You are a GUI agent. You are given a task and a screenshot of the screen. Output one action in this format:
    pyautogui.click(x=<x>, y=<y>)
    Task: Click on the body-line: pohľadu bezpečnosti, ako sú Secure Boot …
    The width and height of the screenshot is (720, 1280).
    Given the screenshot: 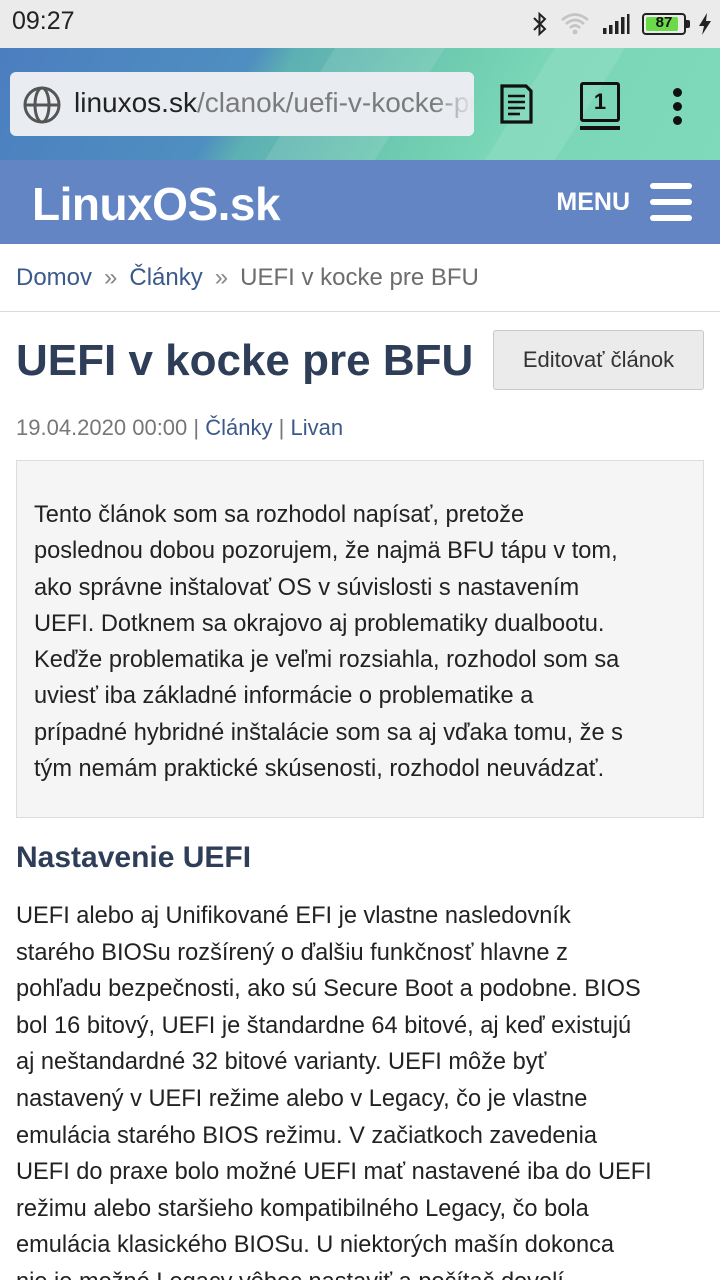 What is the action you would take?
    pyautogui.click(x=328, y=989)
    